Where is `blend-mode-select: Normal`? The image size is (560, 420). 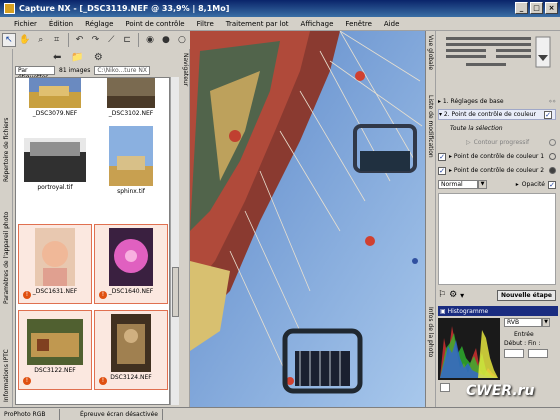 blend-mode-select: Normal is located at coordinates (458, 184).